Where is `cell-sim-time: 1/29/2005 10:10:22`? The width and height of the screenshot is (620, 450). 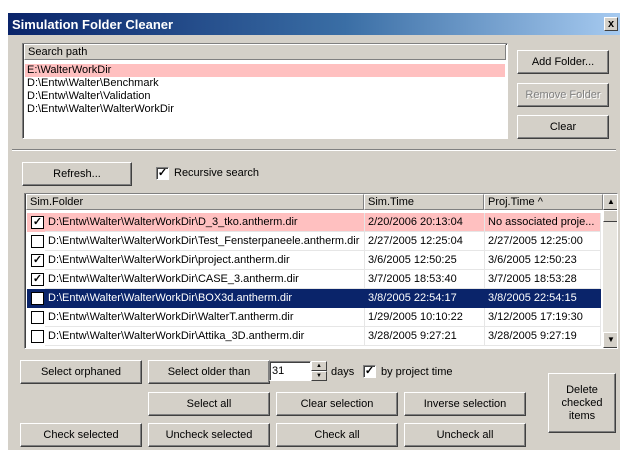 cell-sim-time: 1/29/2005 10:10:22 is located at coordinates (425, 317).